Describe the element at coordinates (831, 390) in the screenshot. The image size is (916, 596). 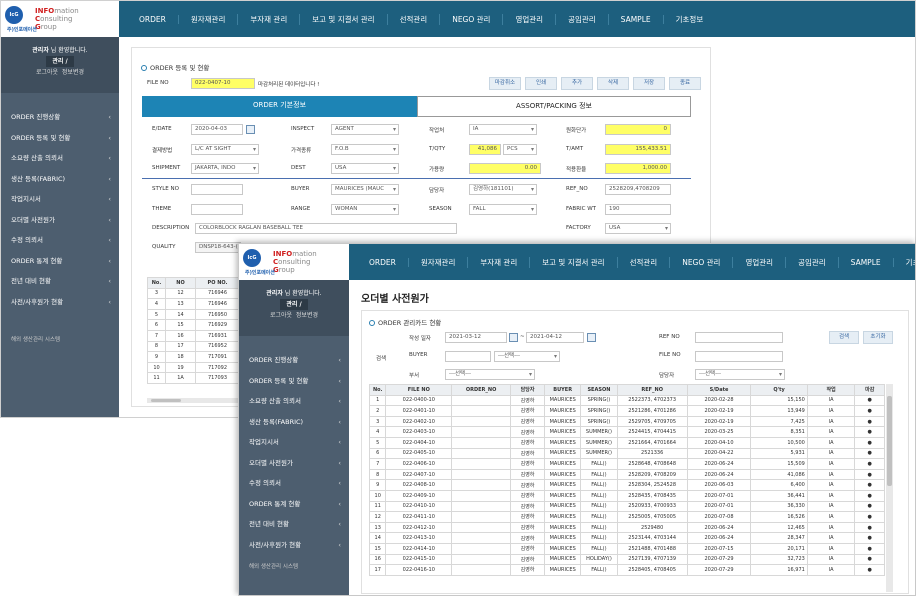
I see `grid-header: 작업` at that location.